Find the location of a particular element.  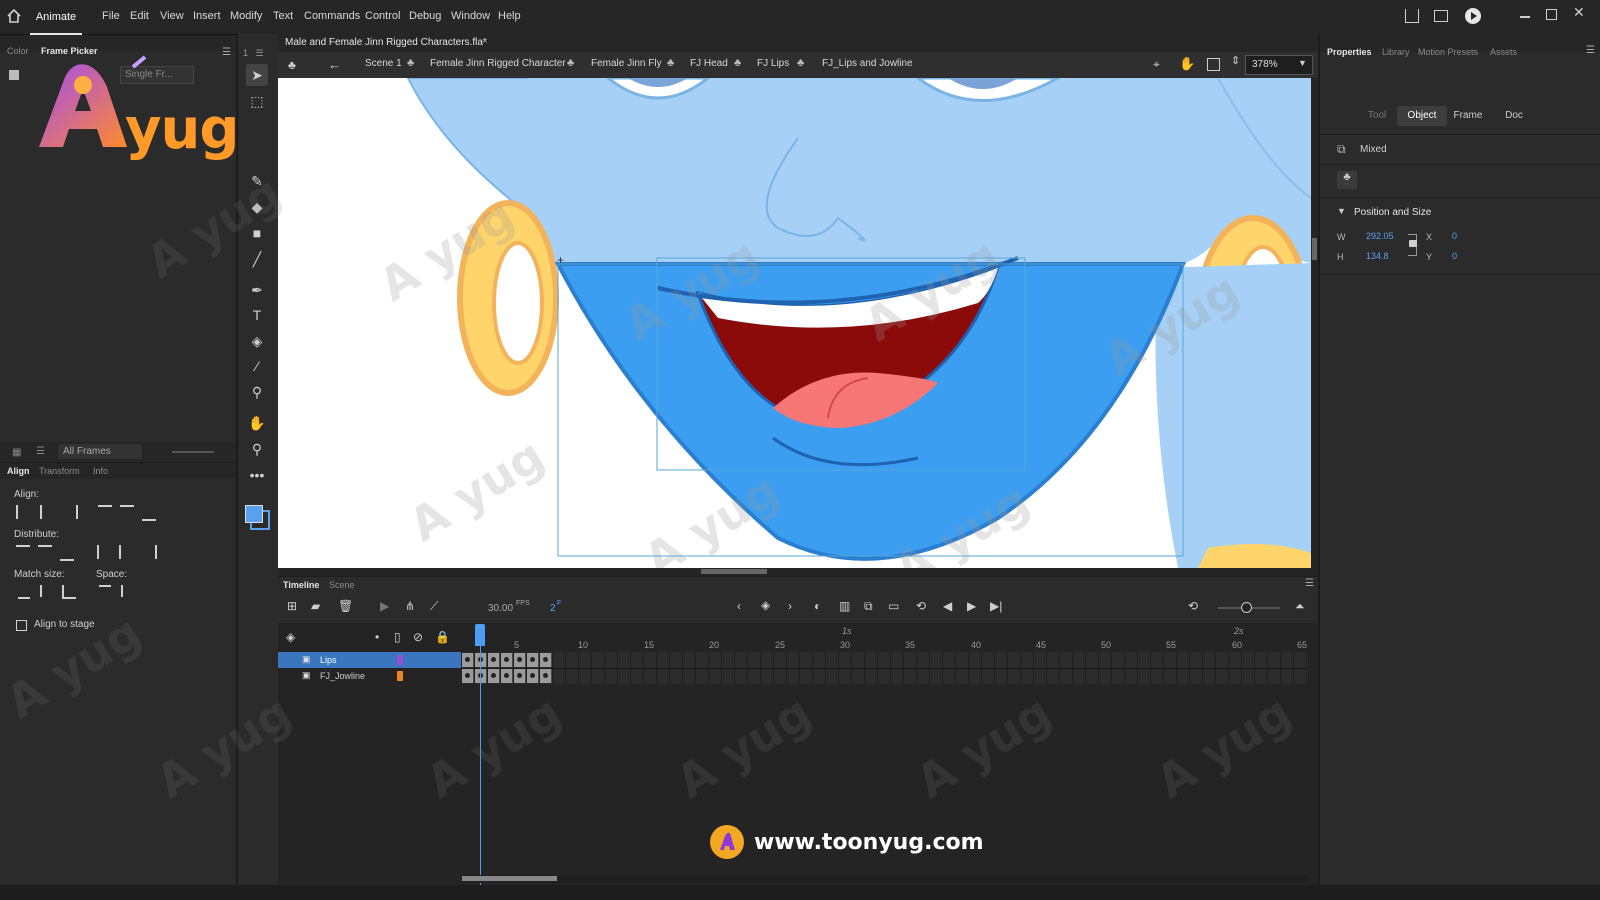

home-icon is located at coordinates (14, 15).